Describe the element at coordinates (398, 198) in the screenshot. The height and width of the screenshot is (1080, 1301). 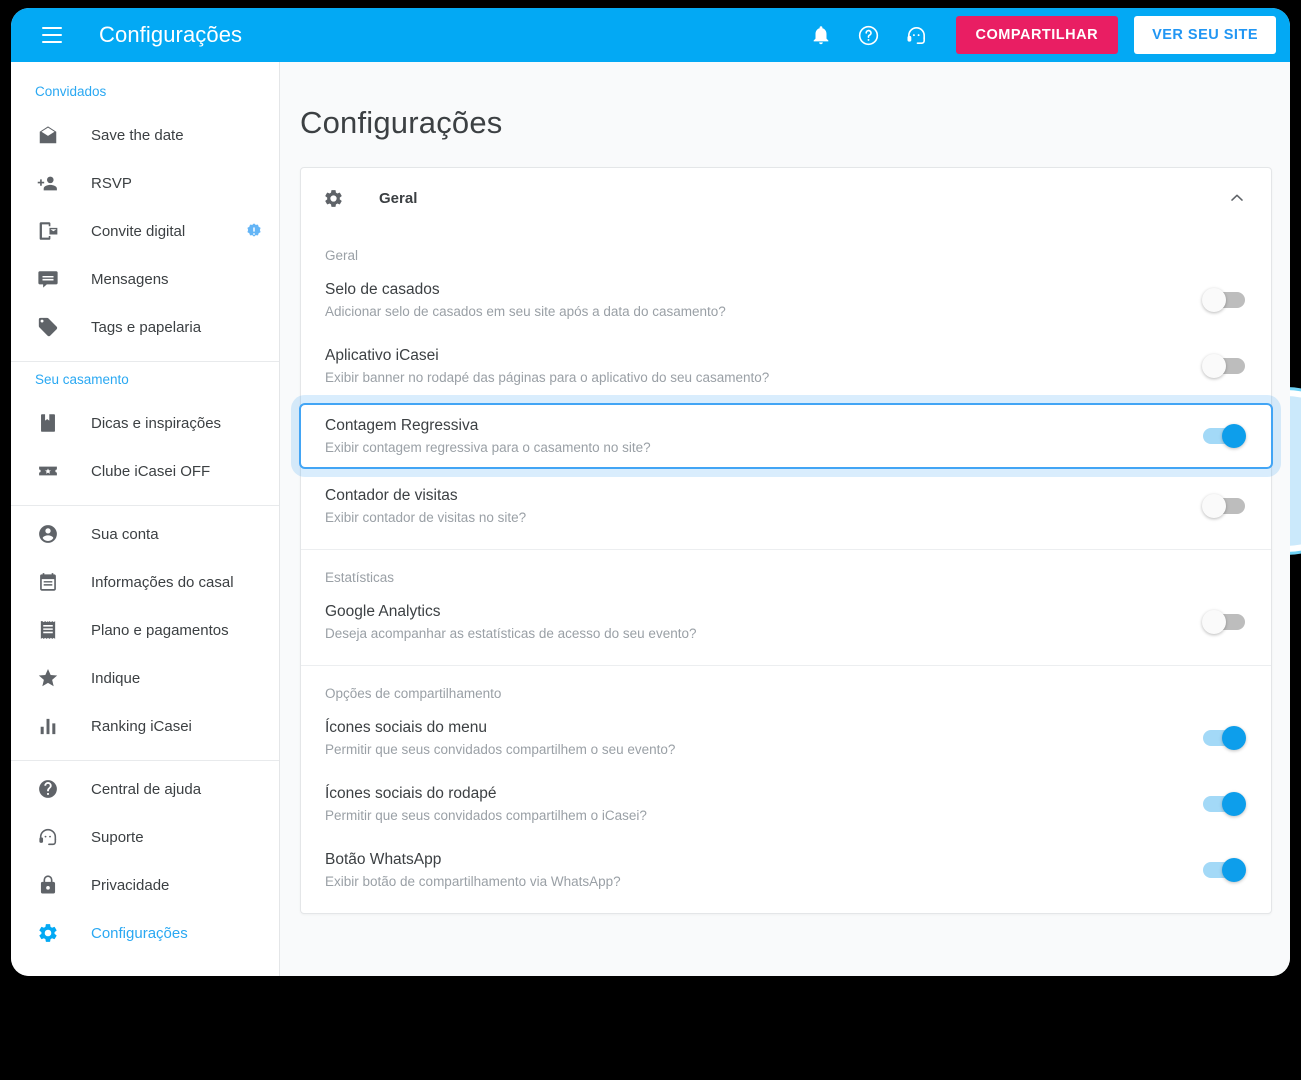
I see `card-header-title: Geral` at that location.